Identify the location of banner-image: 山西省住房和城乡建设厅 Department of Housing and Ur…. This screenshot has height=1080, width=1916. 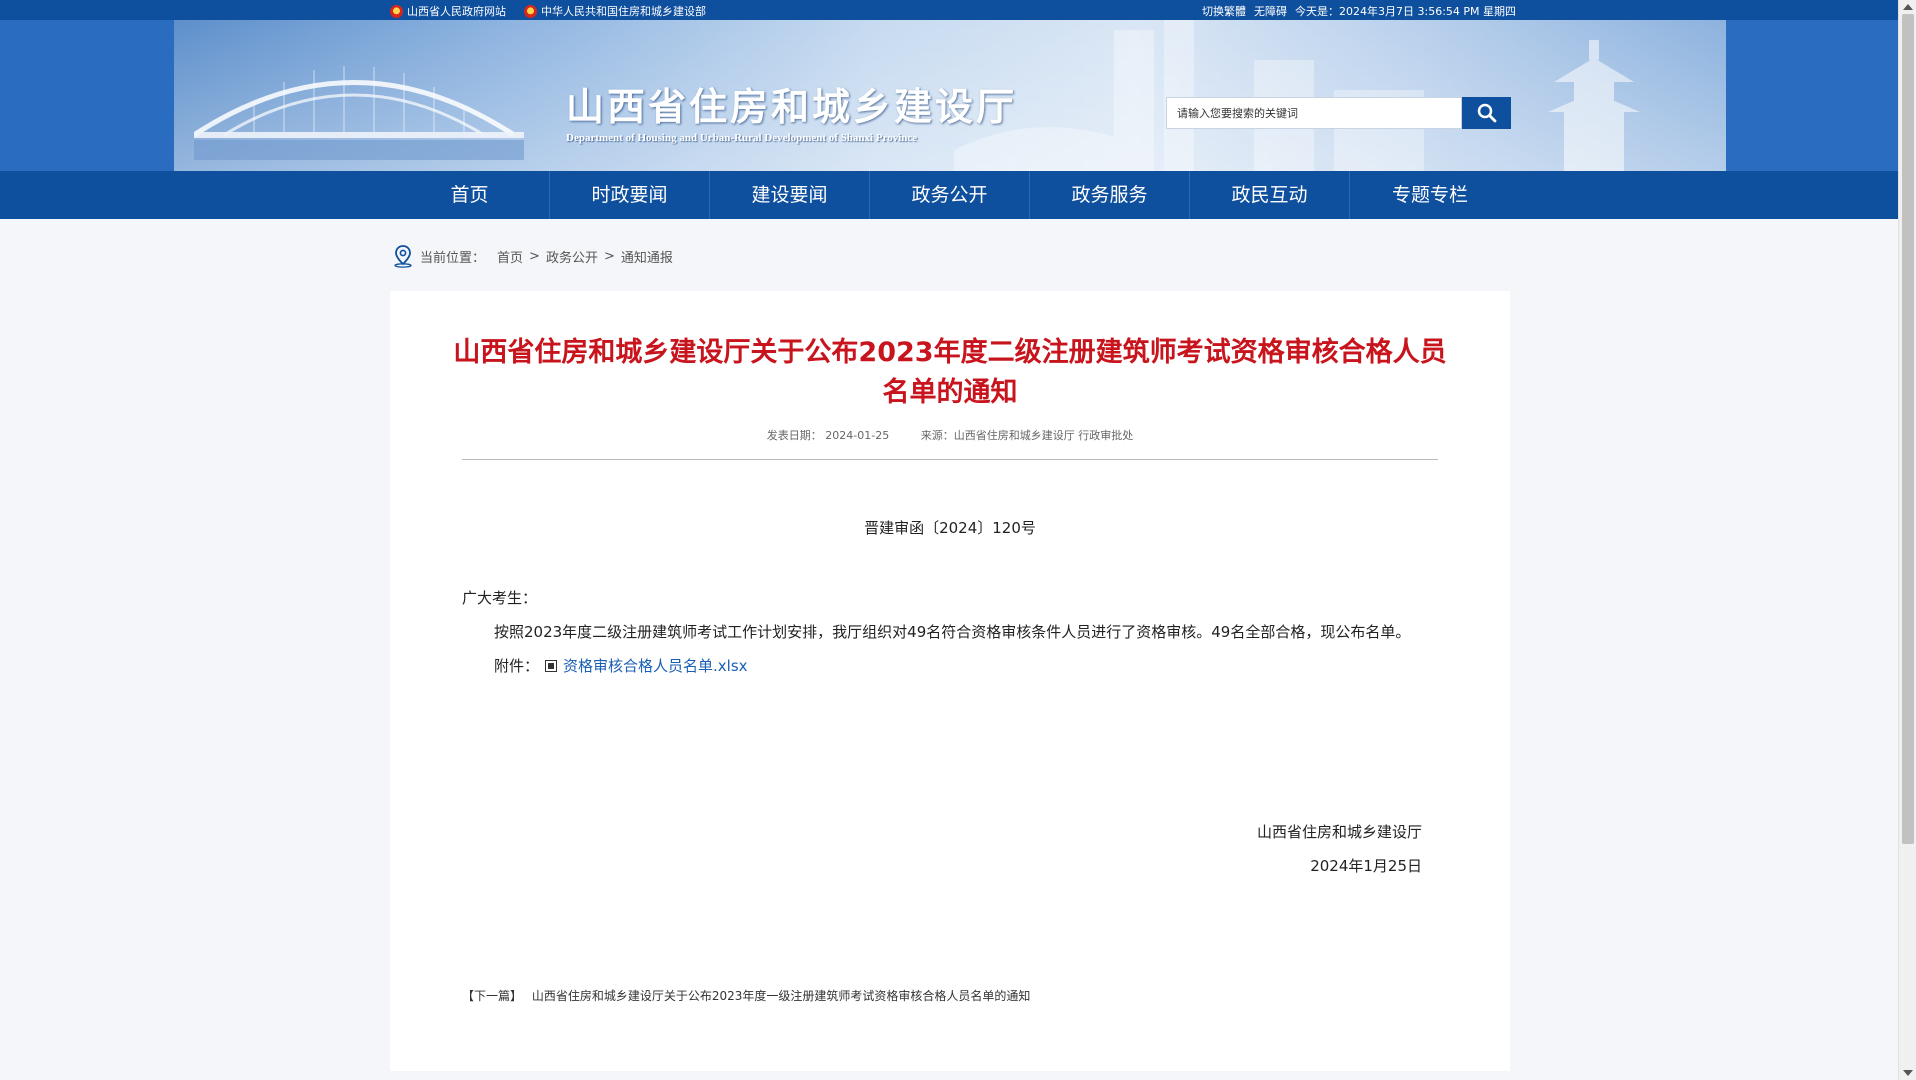
(950, 95).